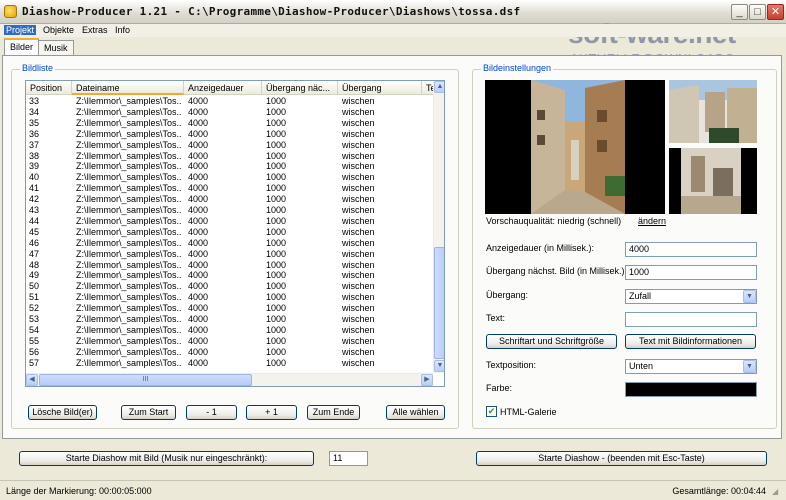 The height and width of the screenshot is (500, 786). I want to click on table-cell: 57, so click(34, 362).